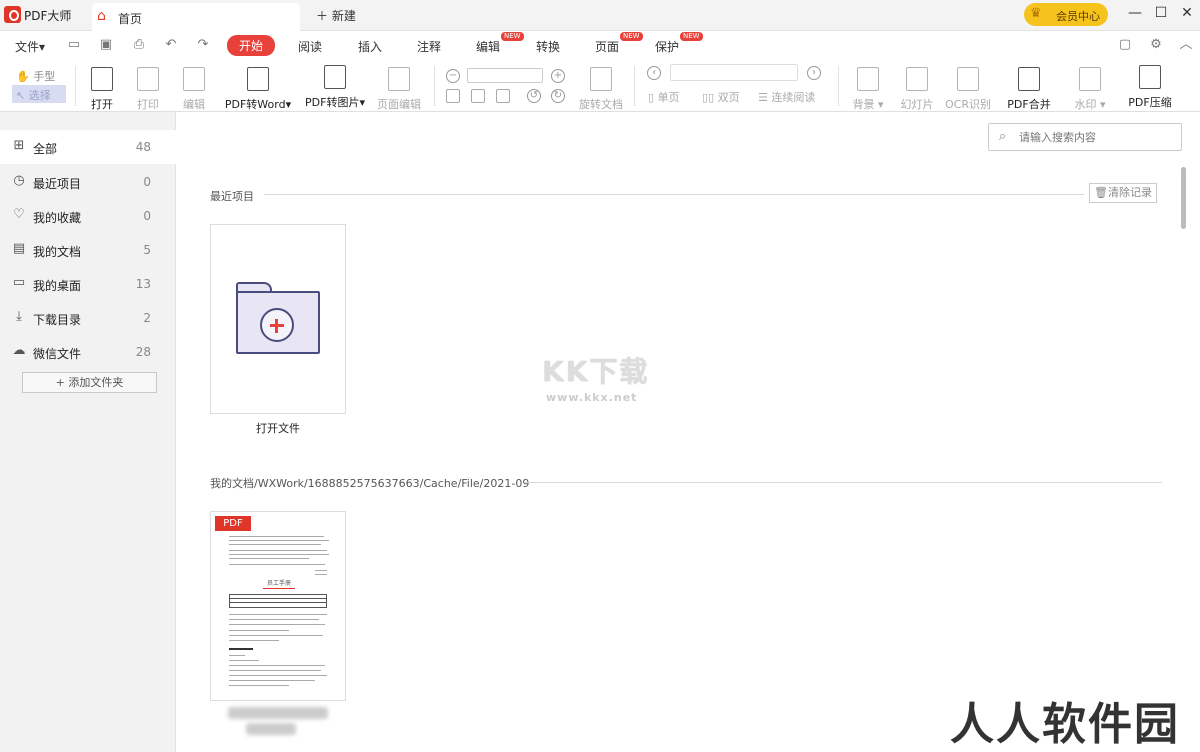 The height and width of the screenshot is (752, 1200). What do you see at coordinates (251, 45) in the screenshot?
I see `tab-start: 开始` at bounding box center [251, 45].